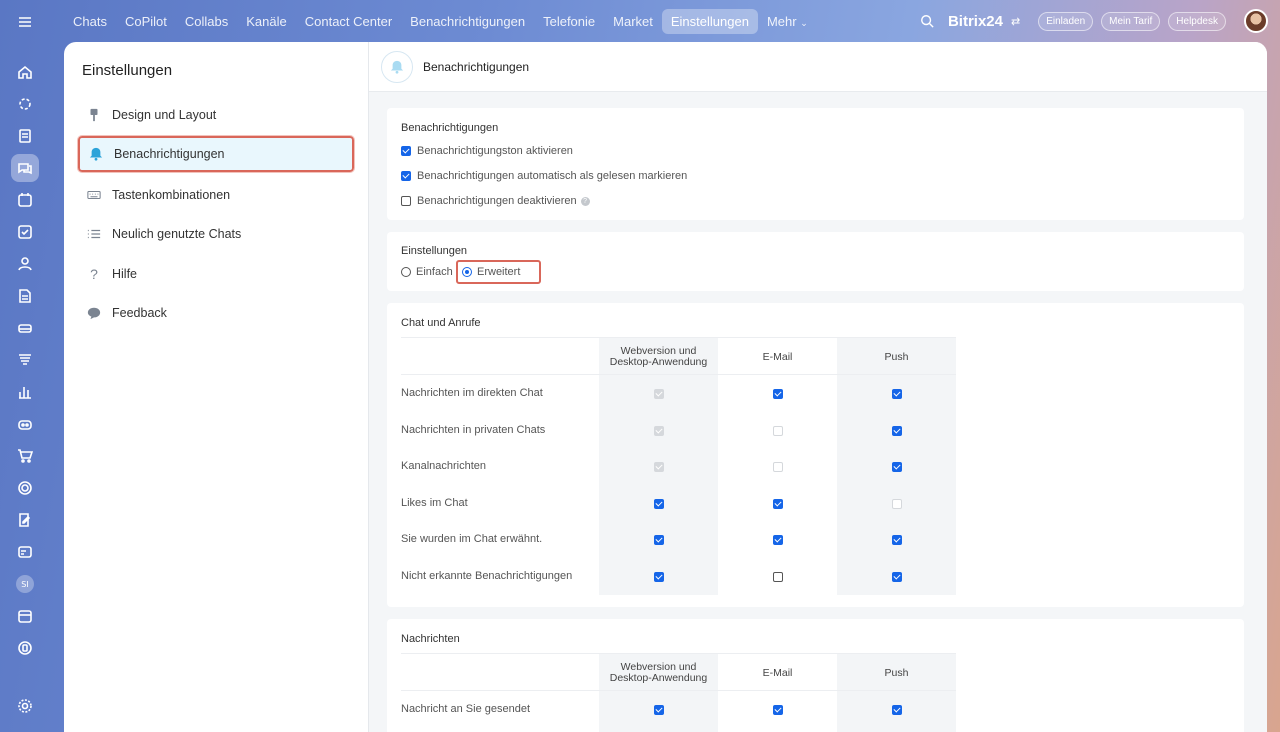  I want to click on sound-checkbox, so click(406, 151).